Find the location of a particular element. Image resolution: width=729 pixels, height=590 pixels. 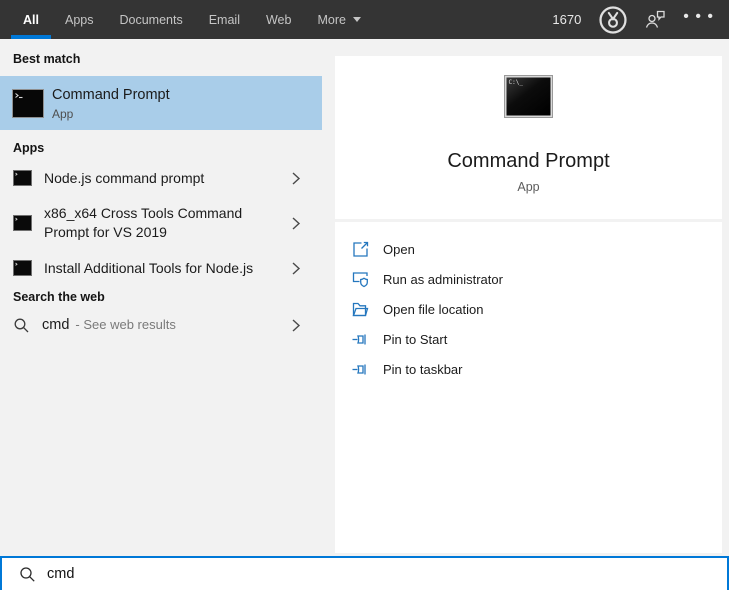

web-results-hint: - See web results is located at coordinates (125, 324).